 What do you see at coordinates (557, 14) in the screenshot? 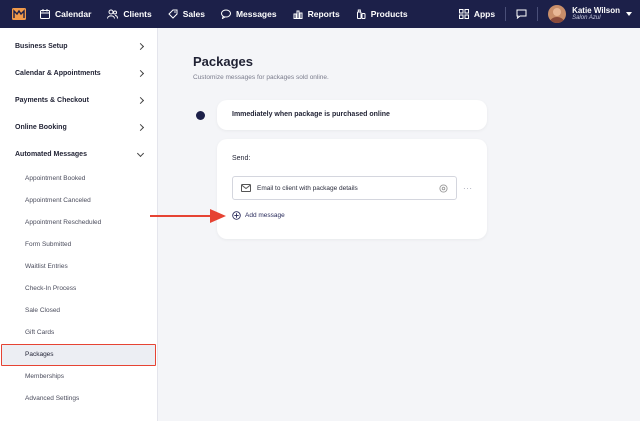
I see `avatar` at bounding box center [557, 14].